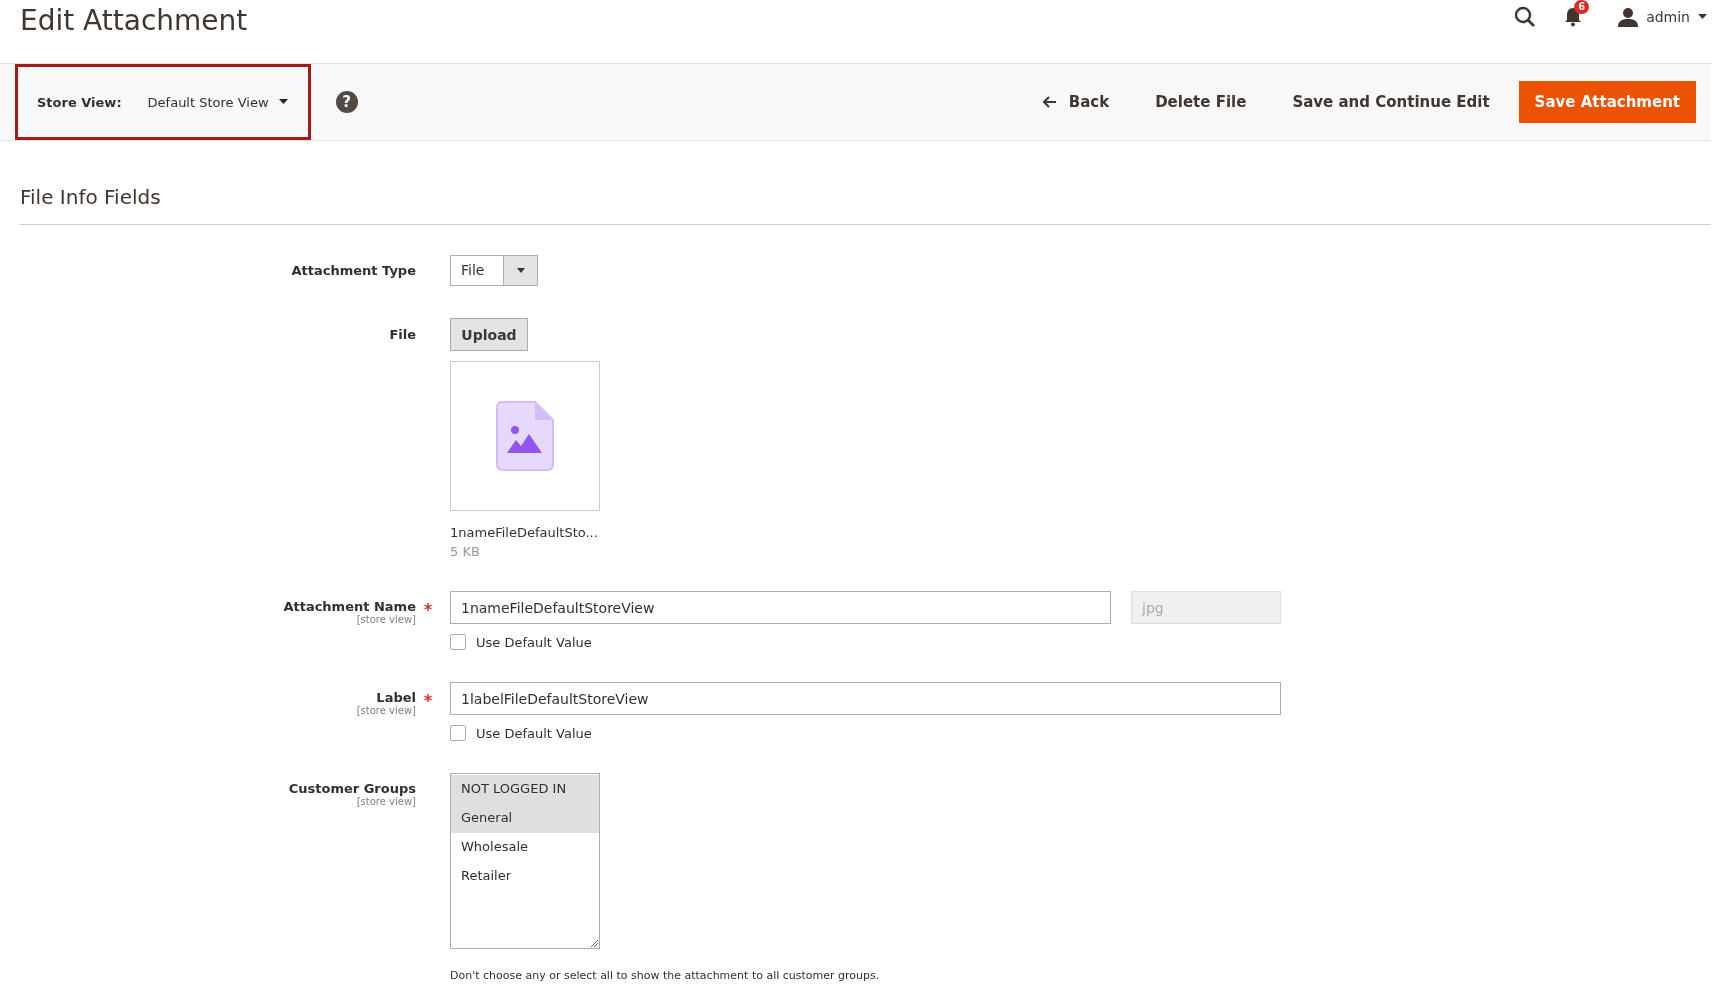  Describe the element at coordinates (525, 818) in the screenshot. I see `list-option: General` at that location.